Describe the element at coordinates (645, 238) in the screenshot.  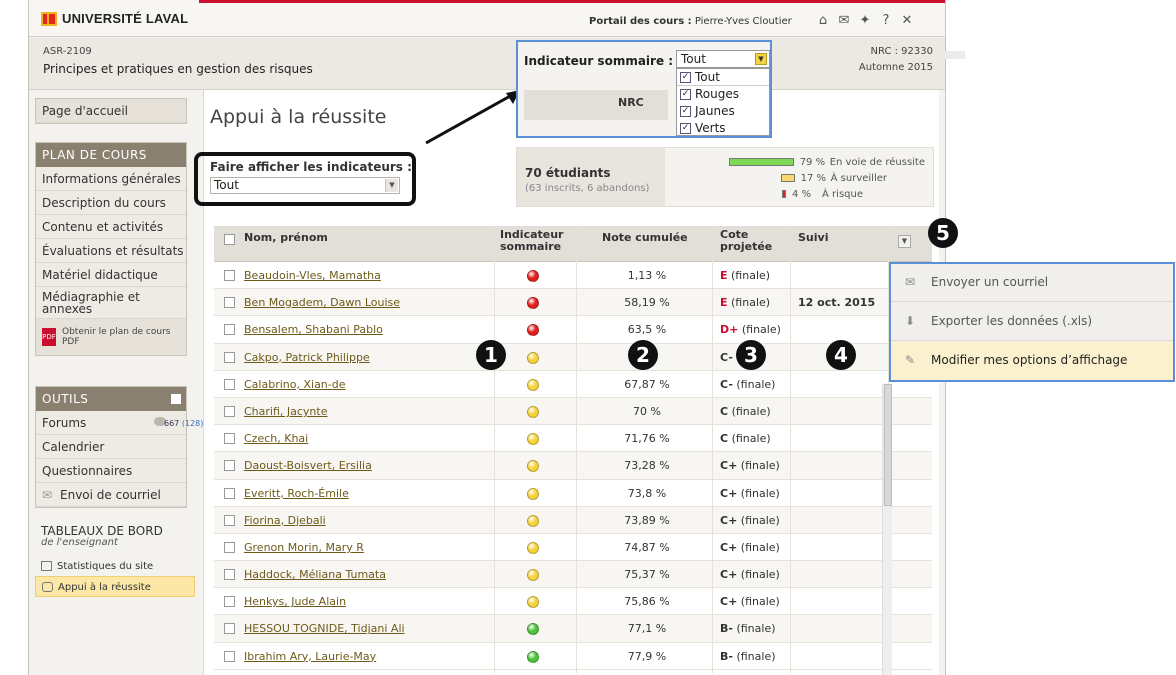
I see `column-note: Note cumulée` at that location.